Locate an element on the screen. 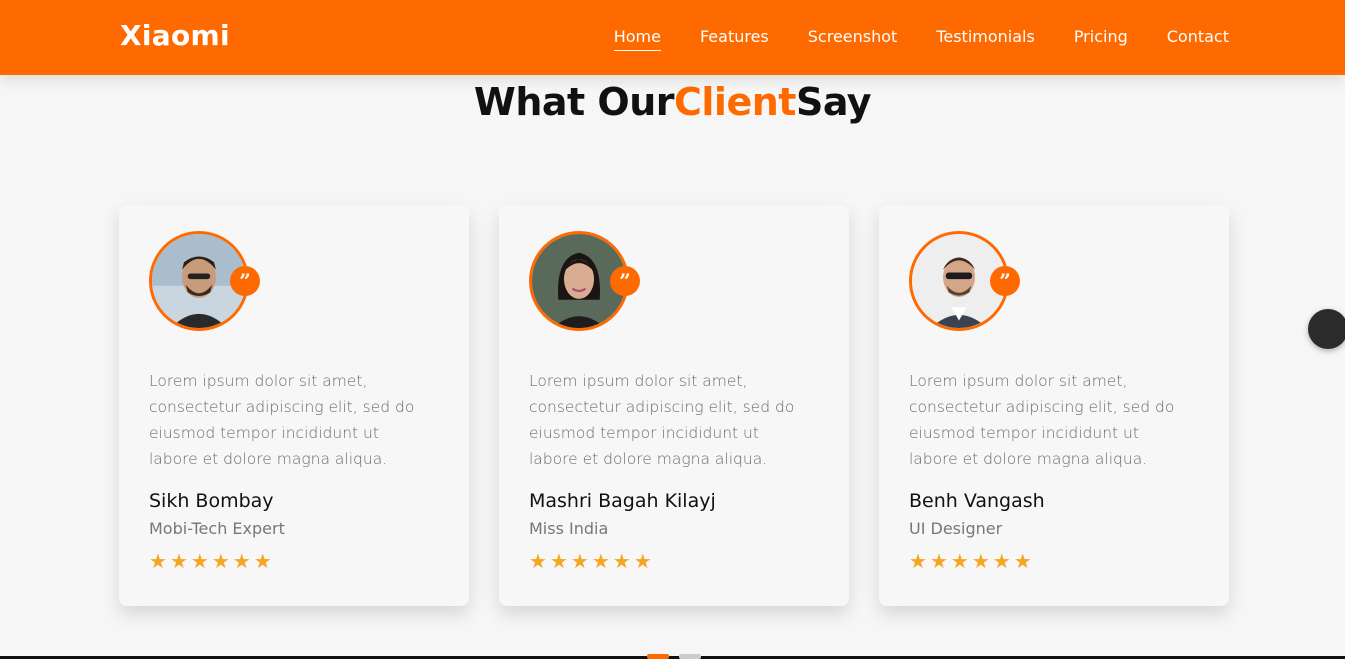 The height and width of the screenshot is (659, 1345). title-accent: Client is located at coordinates (735, 102).